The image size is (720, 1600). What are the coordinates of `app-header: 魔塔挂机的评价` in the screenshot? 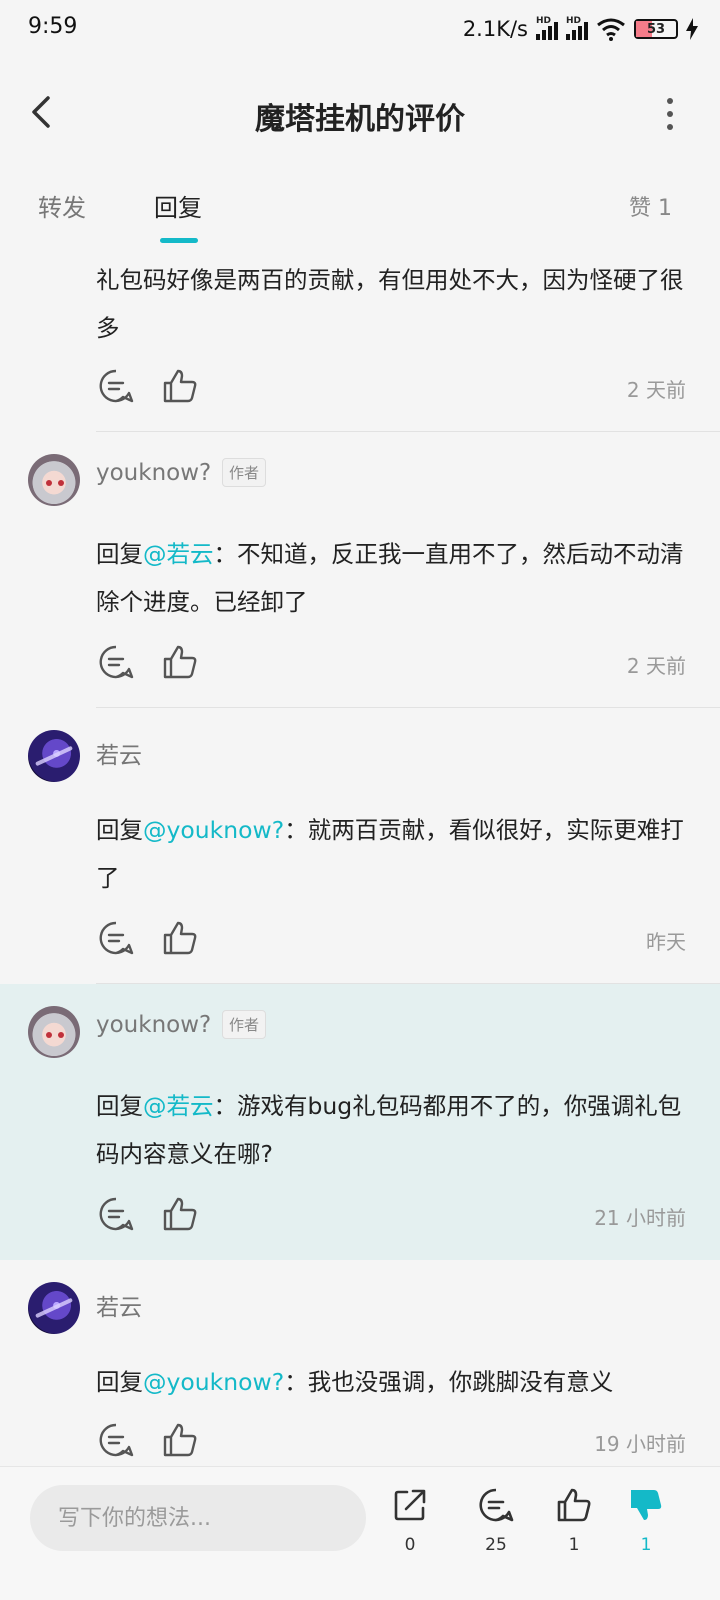 It's located at (360, 115).